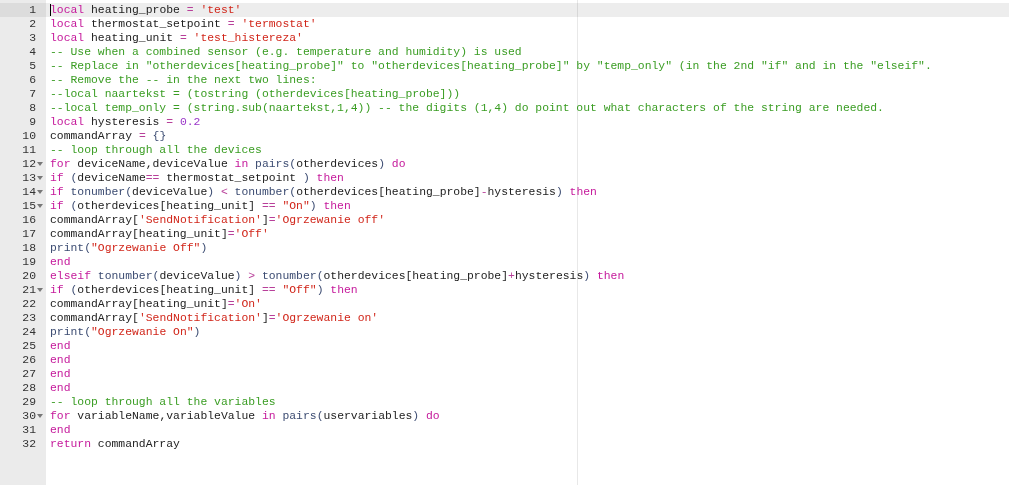 This screenshot has width=1009, height=485. I want to click on line-number: 24, so click(29, 332).